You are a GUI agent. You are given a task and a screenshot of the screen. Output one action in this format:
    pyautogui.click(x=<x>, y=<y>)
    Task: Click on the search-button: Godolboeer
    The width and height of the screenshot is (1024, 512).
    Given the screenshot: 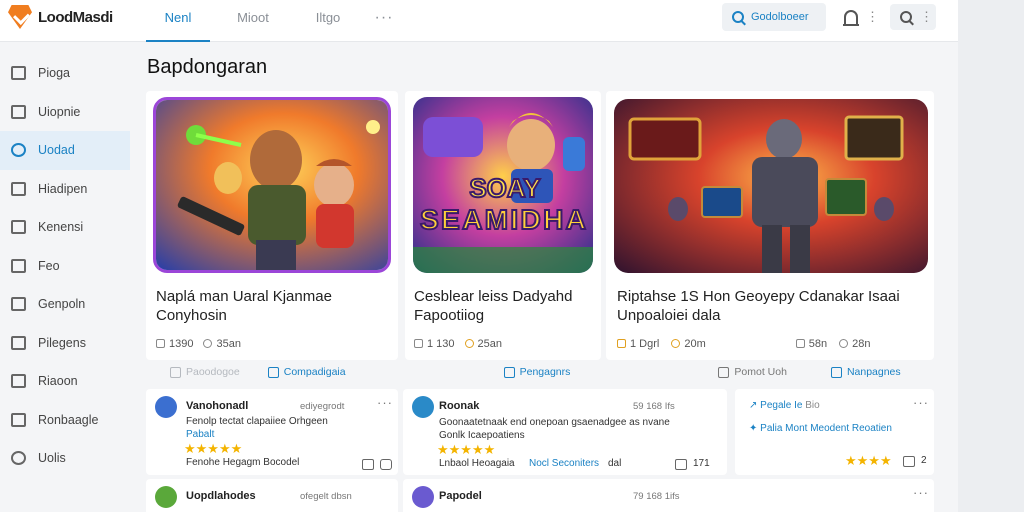 What is the action you would take?
    pyautogui.click(x=774, y=17)
    